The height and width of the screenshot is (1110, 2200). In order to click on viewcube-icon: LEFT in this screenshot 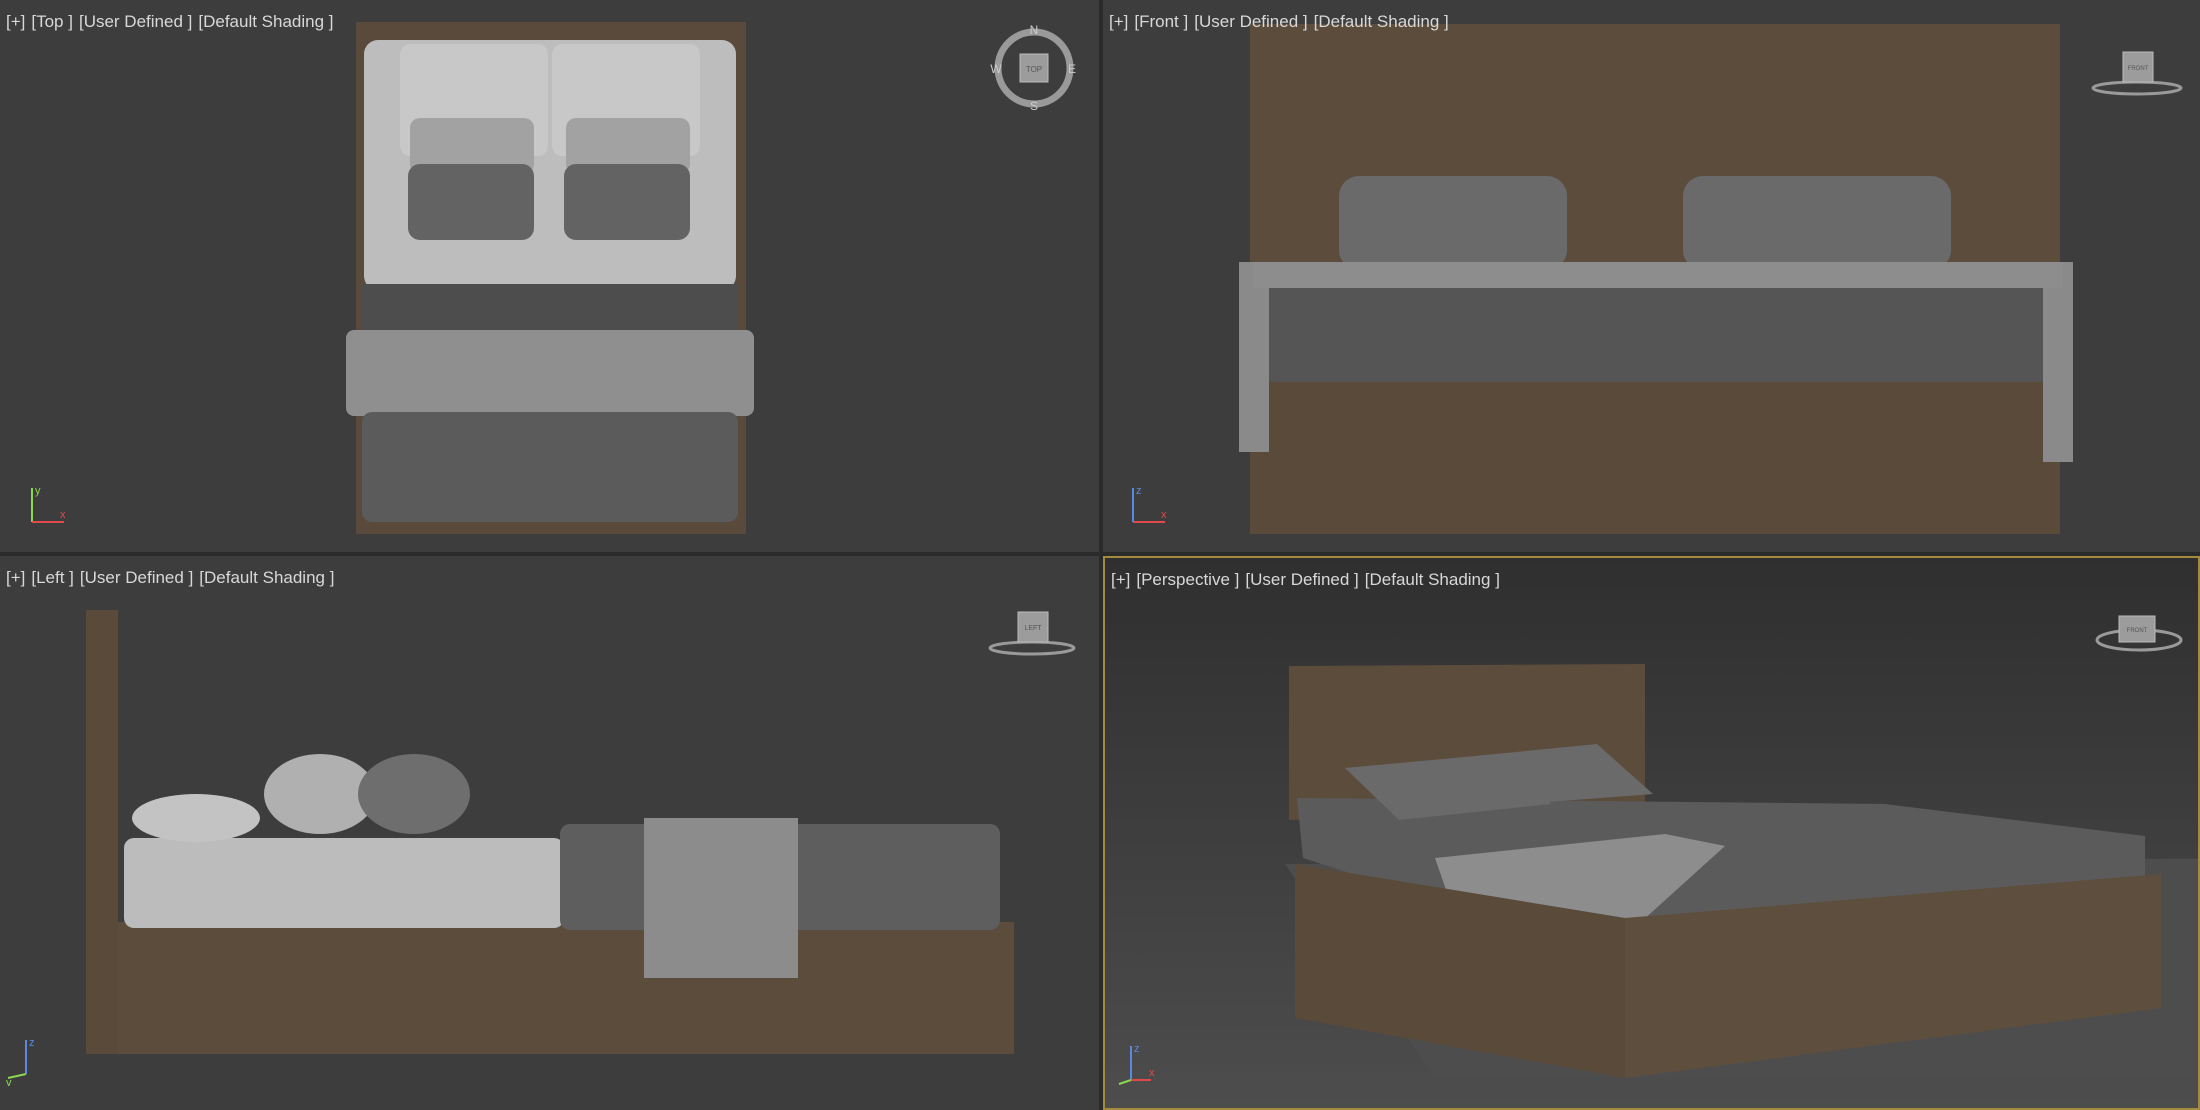, I will do `click(1032, 630)`.